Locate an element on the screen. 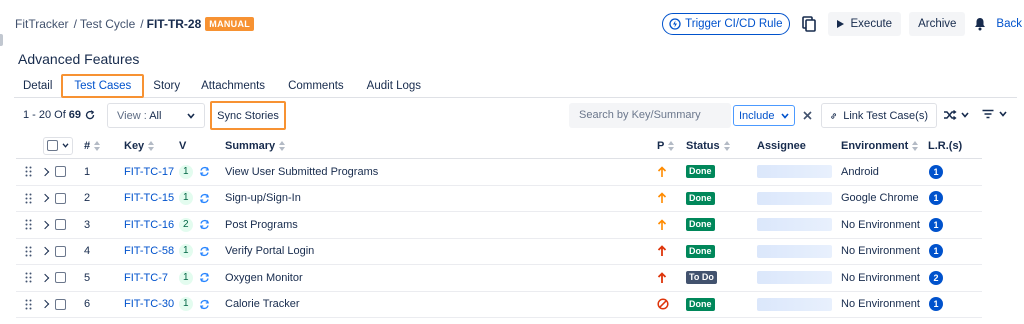  test-case-key-link: FIT-TC-30 is located at coordinates (149, 304).